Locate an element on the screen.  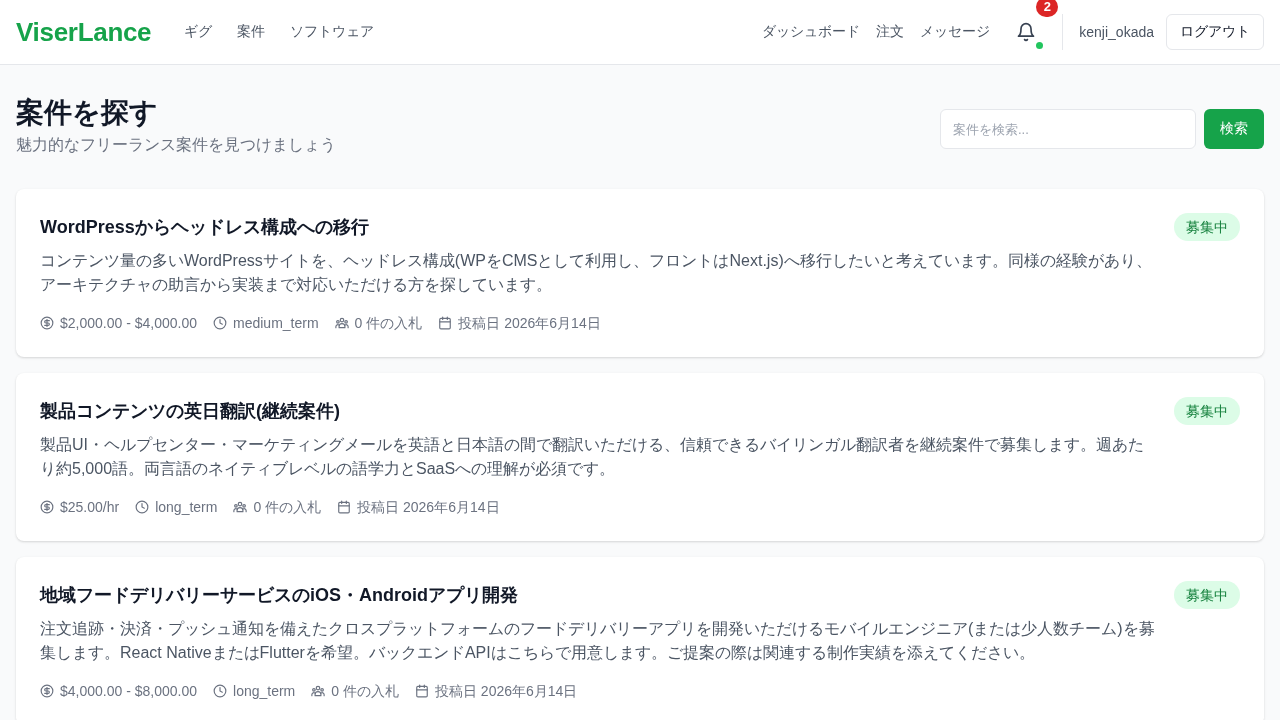
job-title: 製品コンテンツの英日翻訳(継続案件) is located at coordinates (599, 411).